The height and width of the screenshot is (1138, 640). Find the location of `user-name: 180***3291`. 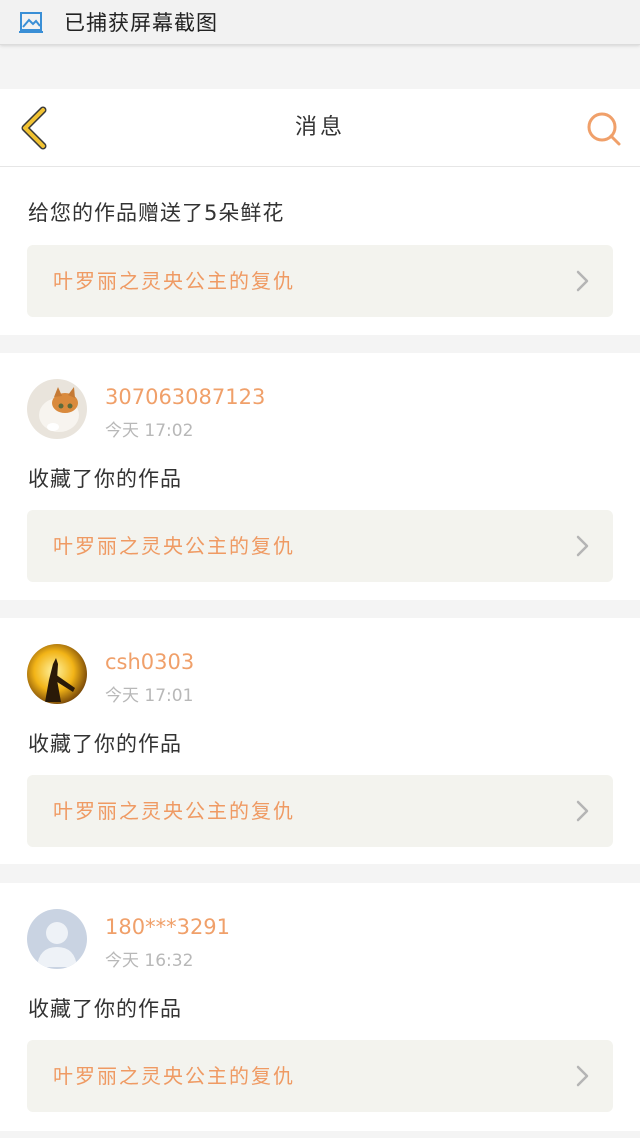

user-name: 180***3291 is located at coordinates (167, 927).